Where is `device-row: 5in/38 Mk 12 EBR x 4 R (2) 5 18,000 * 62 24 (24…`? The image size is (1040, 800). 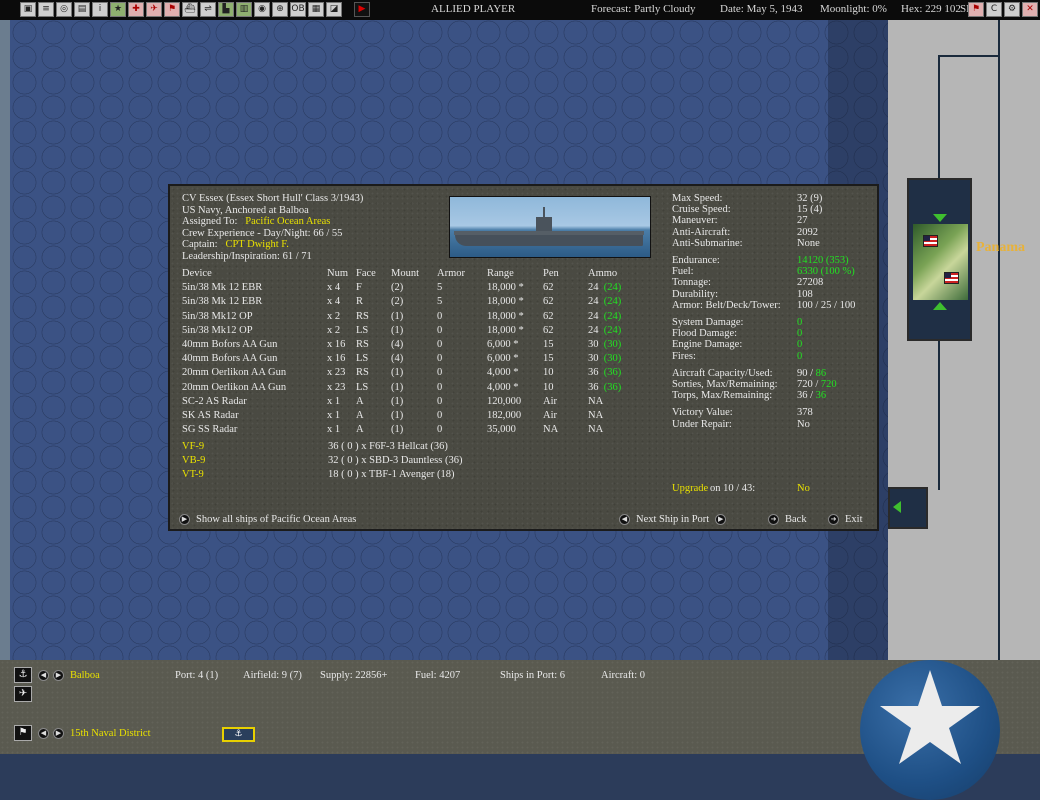
device-row: 5in/38 Mk 12 EBR x 4 R (2) 5 18,000 * 62 24 (24… is located at coordinates (415, 303).